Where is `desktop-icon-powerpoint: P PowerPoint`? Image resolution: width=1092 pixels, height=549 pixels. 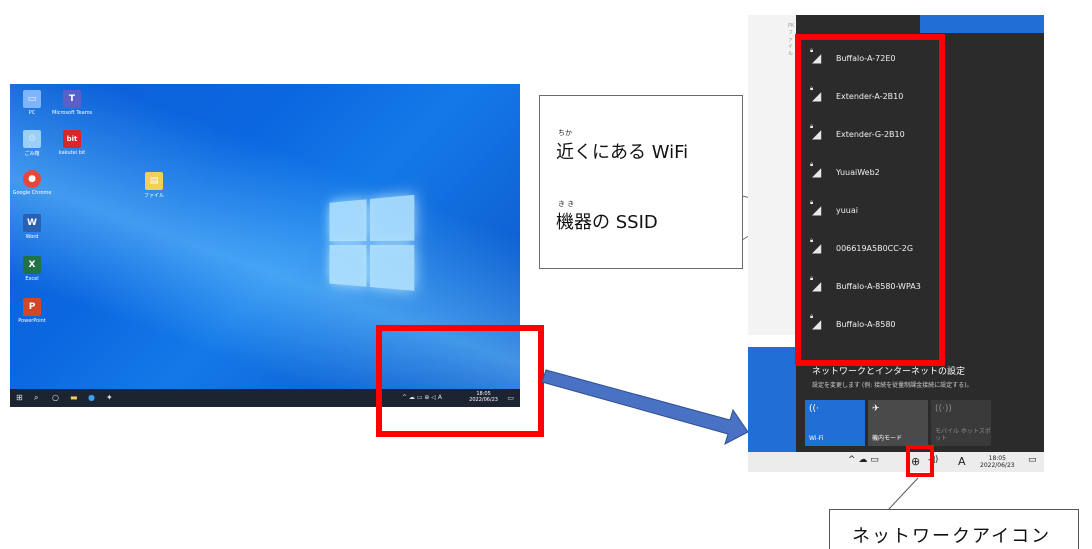 desktop-icon-powerpoint: P PowerPoint is located at coordinates (32, 311).